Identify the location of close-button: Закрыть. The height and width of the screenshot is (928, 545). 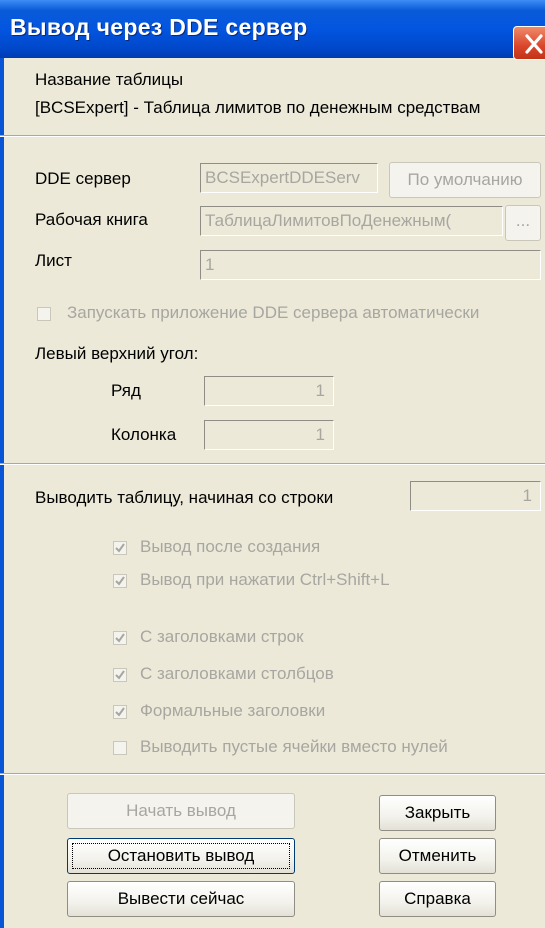
(437, 813).